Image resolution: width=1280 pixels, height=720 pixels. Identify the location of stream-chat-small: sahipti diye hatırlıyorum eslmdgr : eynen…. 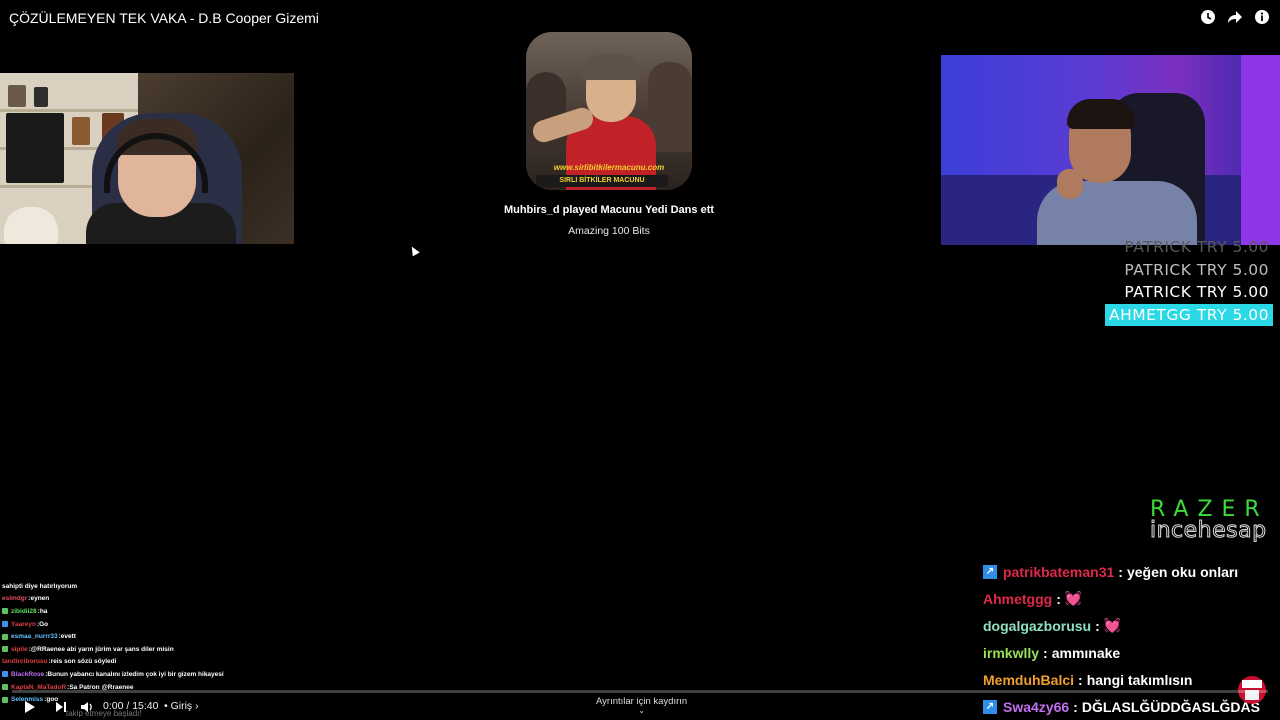
(132, 643).